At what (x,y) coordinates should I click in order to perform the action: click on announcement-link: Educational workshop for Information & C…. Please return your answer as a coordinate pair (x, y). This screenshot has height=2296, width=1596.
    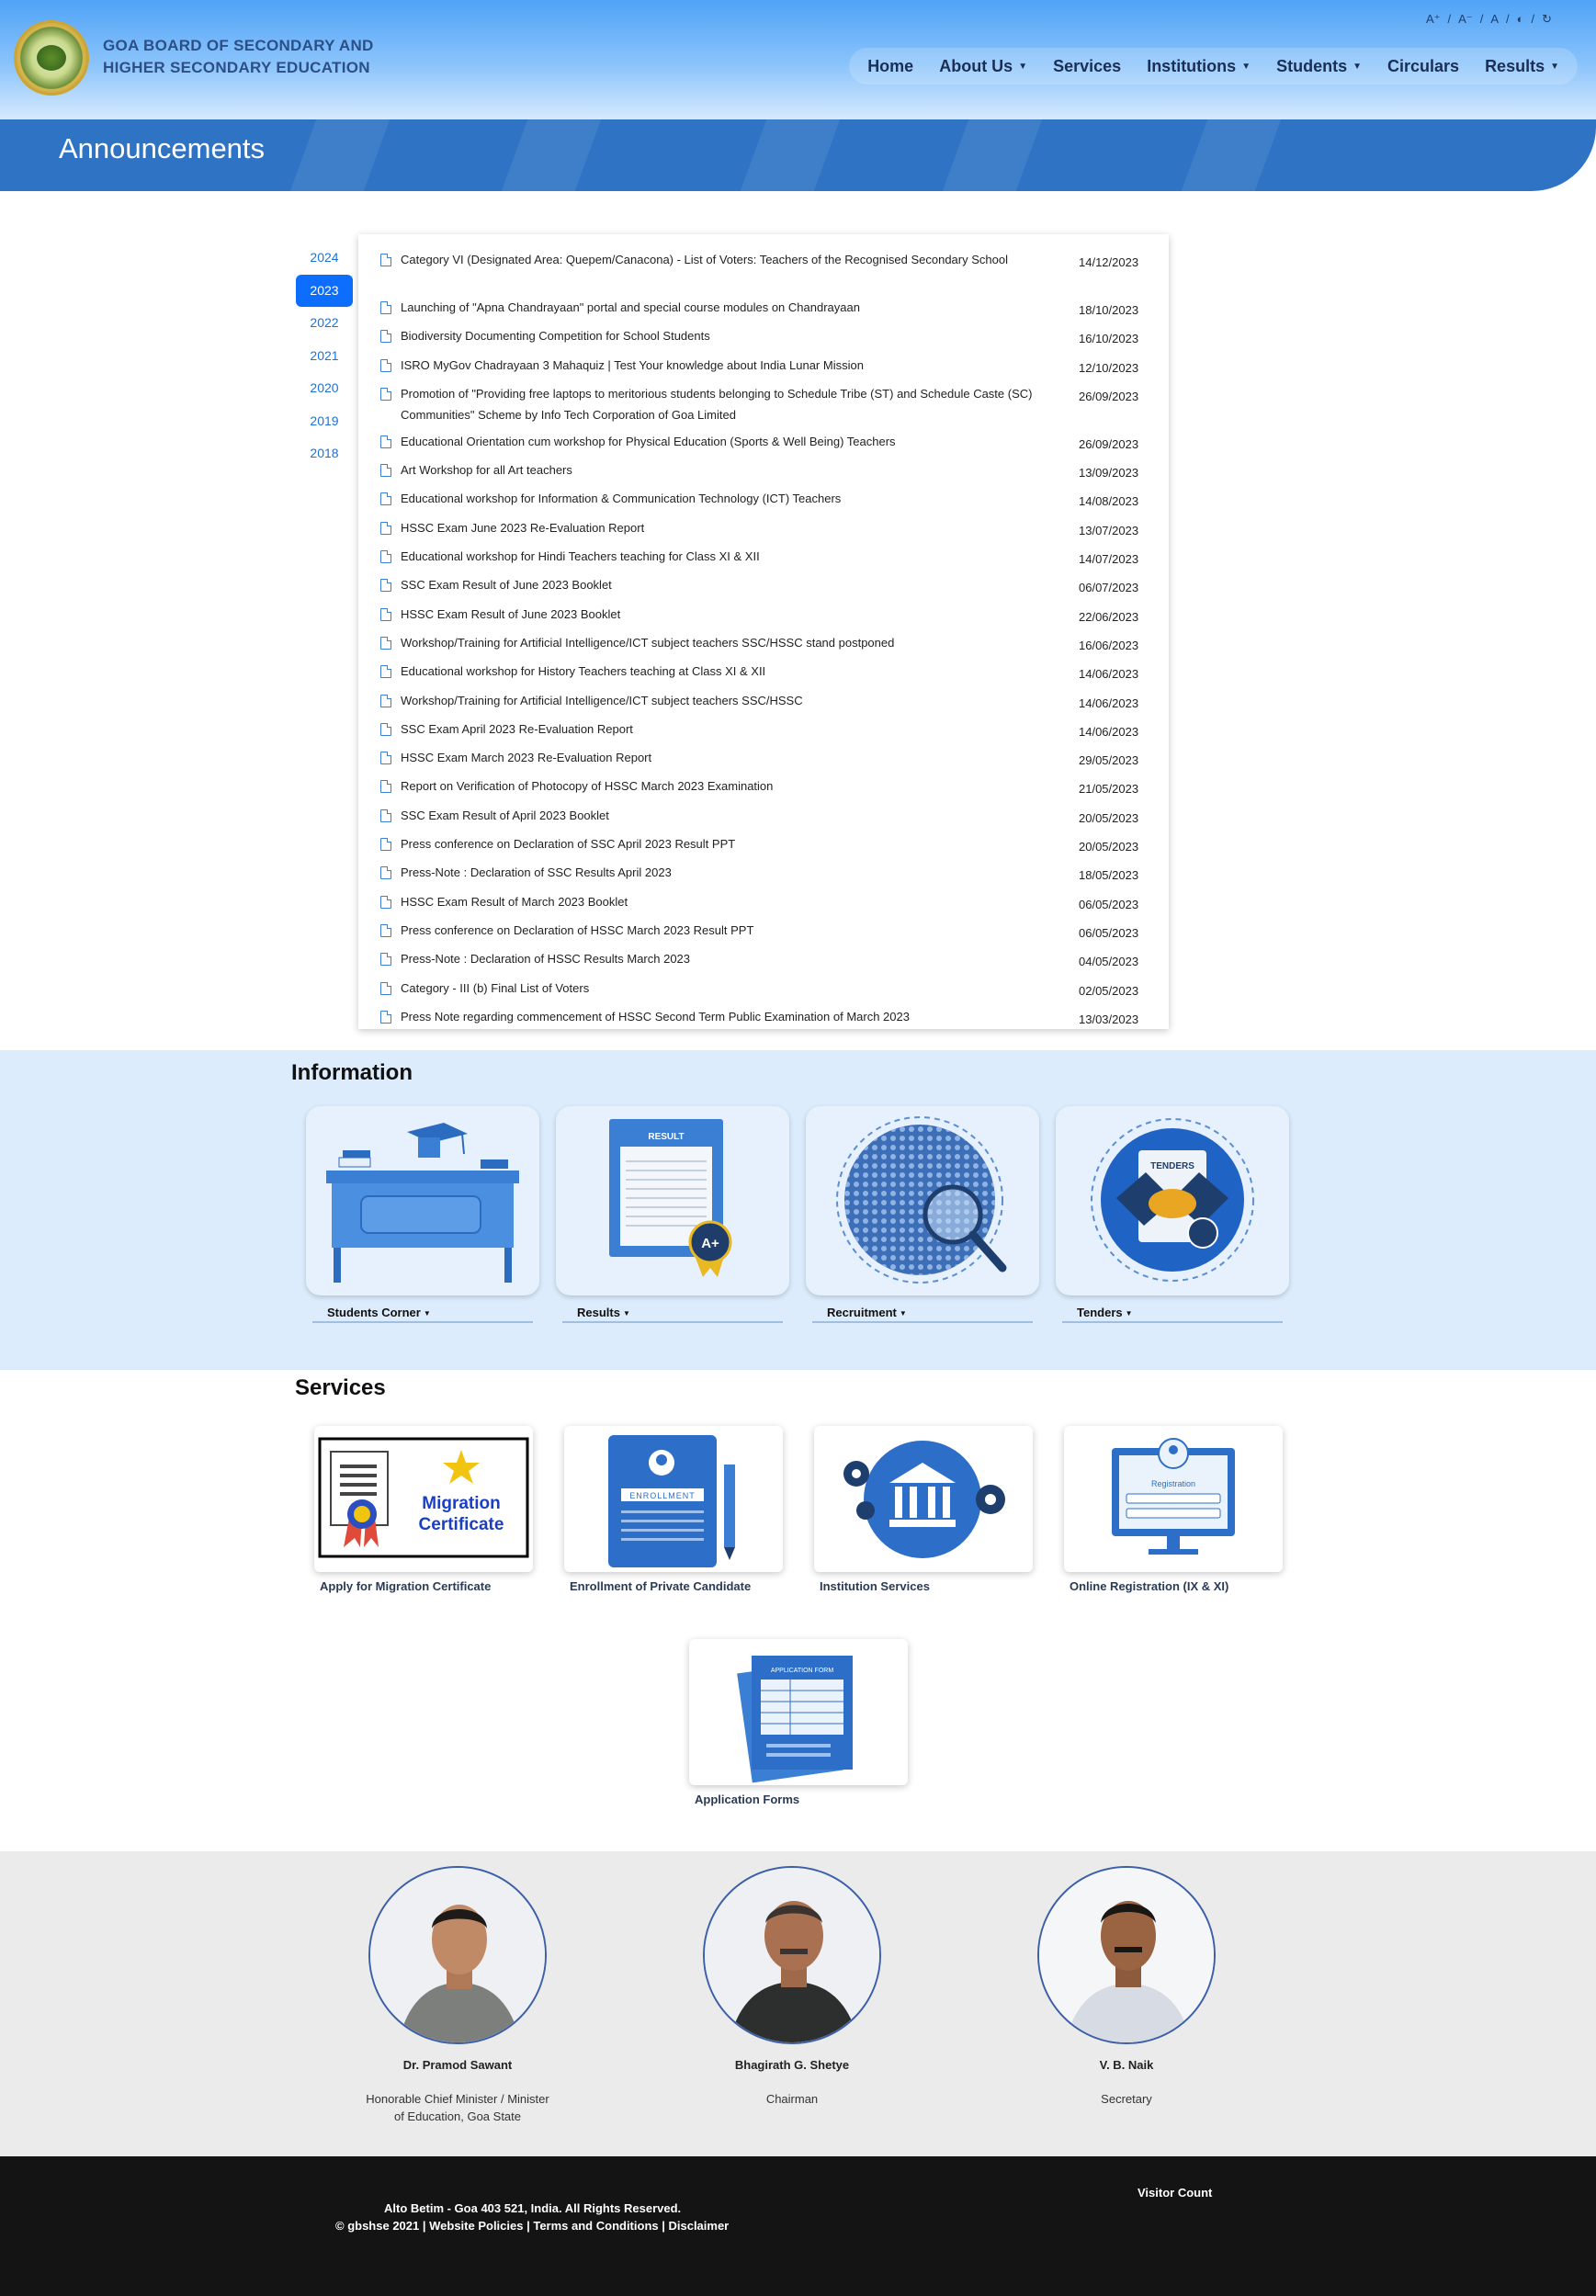
    Looking at the image, I should click on (740, 498).